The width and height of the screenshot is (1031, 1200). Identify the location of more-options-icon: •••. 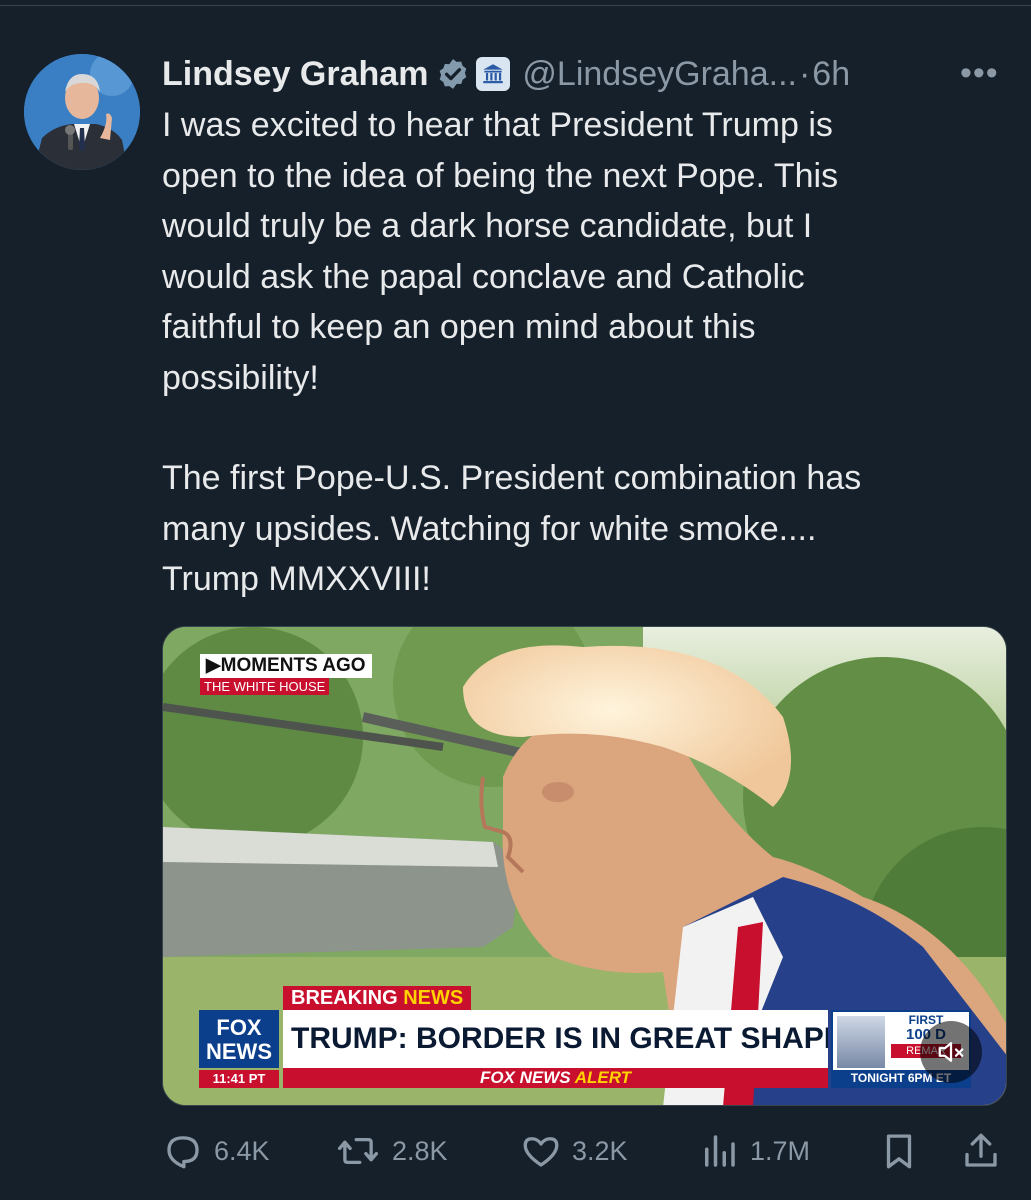
(979, 73).